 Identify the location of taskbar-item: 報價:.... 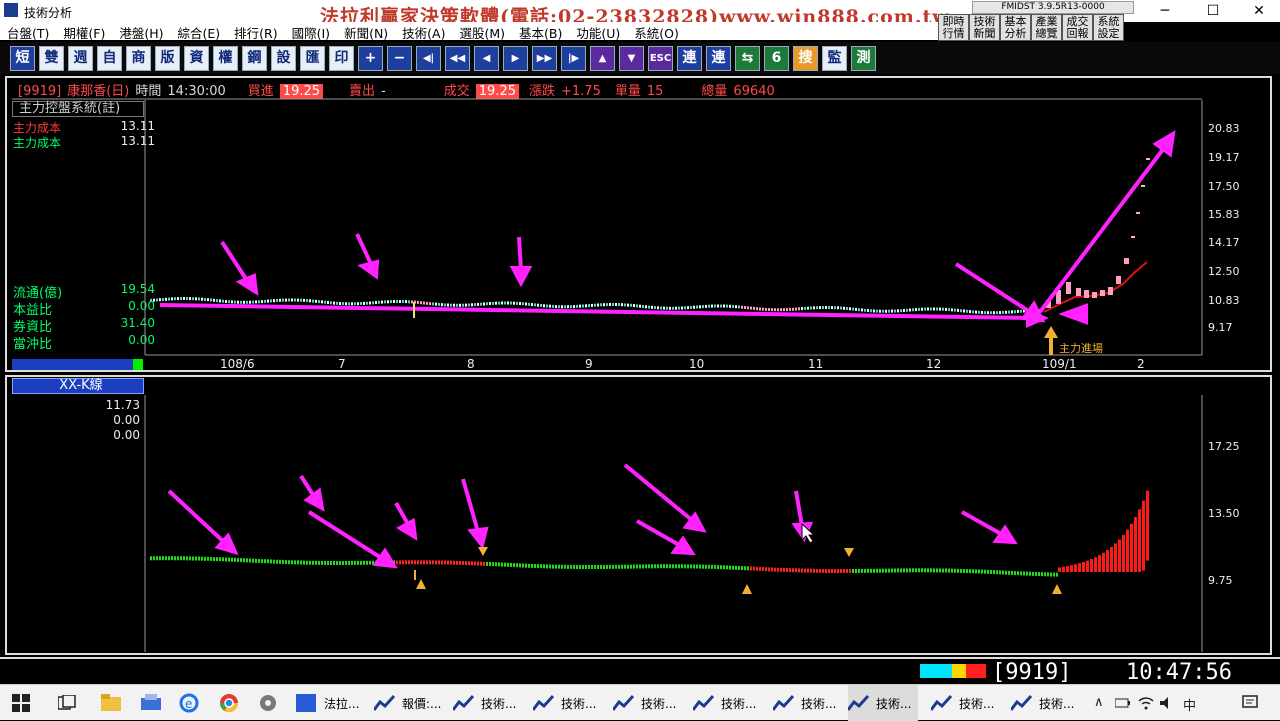
(409, 703).